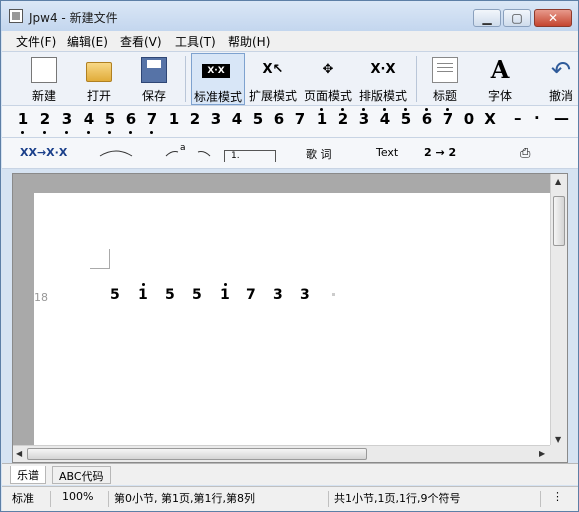 This screenshot has height=512, width=579. Describe the element at coordinates (558, 439) in the screenshot. I see `scroll-down-icon: ▼` at that location.